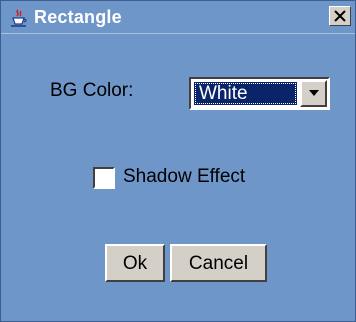  What do you see at coordinates (104, 178) in the screenshot?
I see `shadow-effect-checkbox` at bounding box center [104, 178].